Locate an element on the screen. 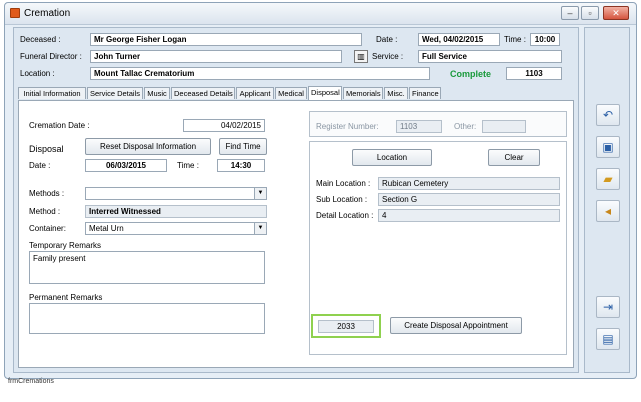 This screenshot has height=402, width=641. window-title: Cremation is located at coordinates (47, 13).